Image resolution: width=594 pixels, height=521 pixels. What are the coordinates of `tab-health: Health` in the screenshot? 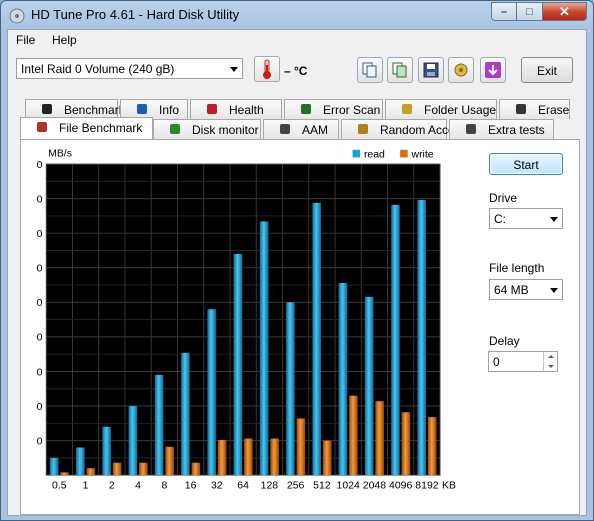 It's located at (236, 109).